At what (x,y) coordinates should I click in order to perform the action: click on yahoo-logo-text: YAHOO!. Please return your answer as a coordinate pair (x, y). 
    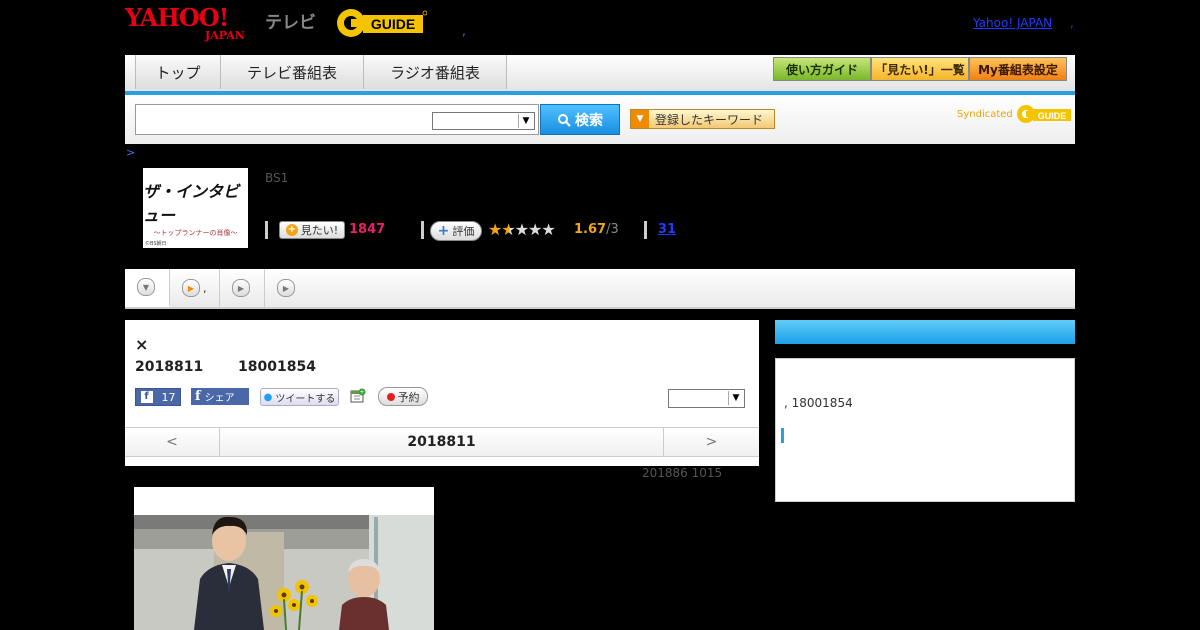
    Looking at the image, I should click on (177, 17).